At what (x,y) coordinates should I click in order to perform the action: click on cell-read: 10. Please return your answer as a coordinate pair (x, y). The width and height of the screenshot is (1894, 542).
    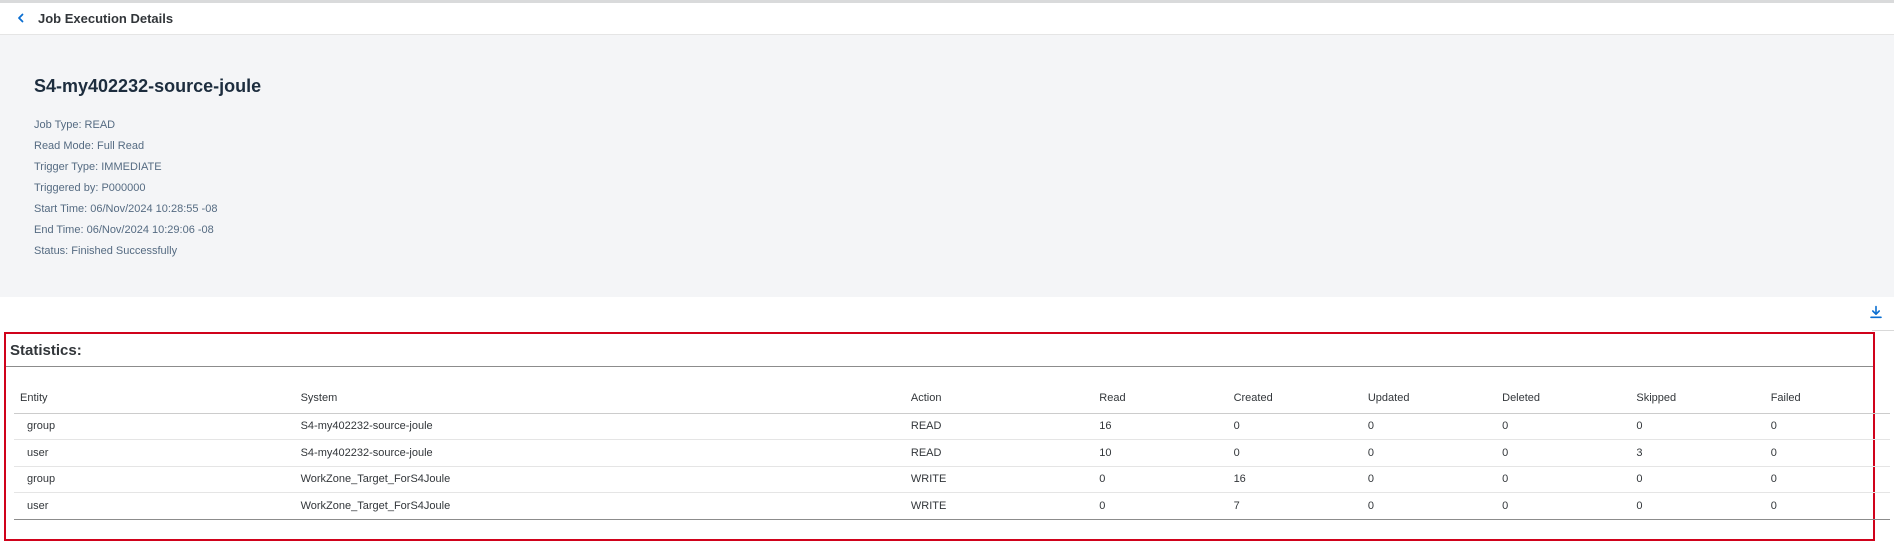
    Looking at the image, I should click on (1160, 453).